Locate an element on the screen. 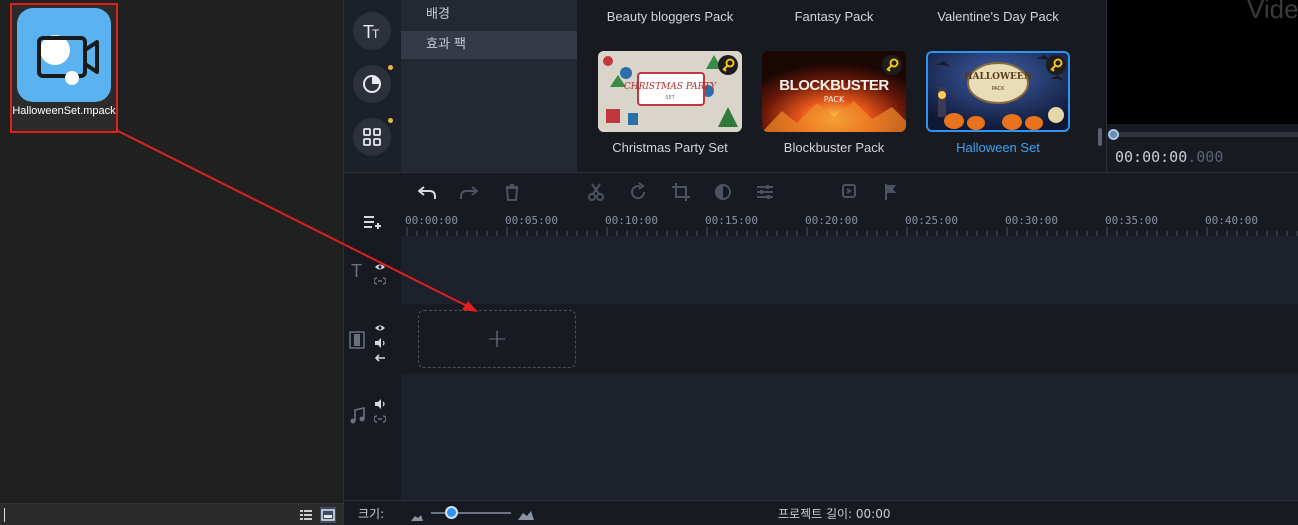 The image size is (1298, 525). ruler-label: 00:00:00 is located at coordinates (431, 220).